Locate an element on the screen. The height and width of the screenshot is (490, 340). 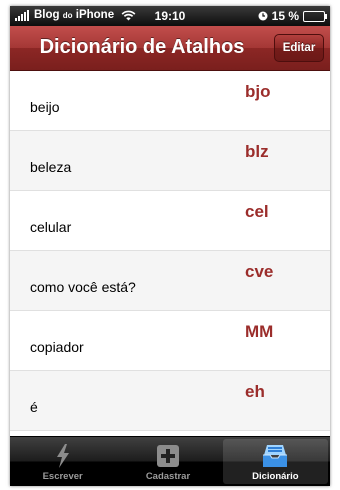
entry-shortcut: MM is located at coordinates (259, 331).